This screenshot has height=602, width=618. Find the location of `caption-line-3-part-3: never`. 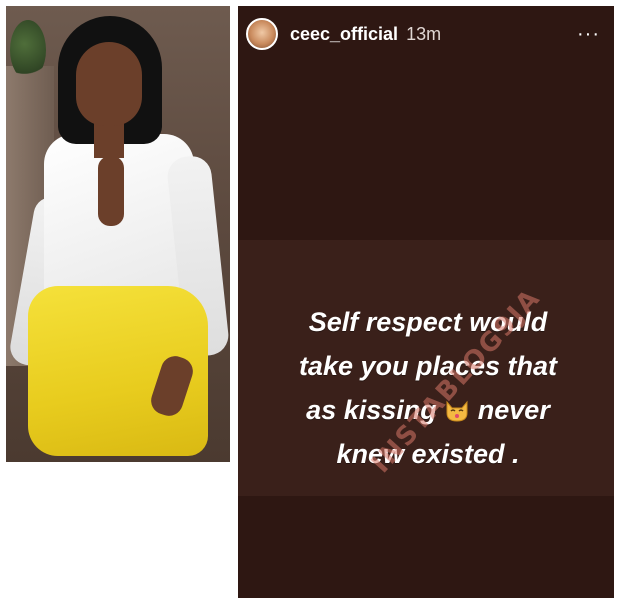

caption-line-3-part-3: never is located at coordinates (513, 410).